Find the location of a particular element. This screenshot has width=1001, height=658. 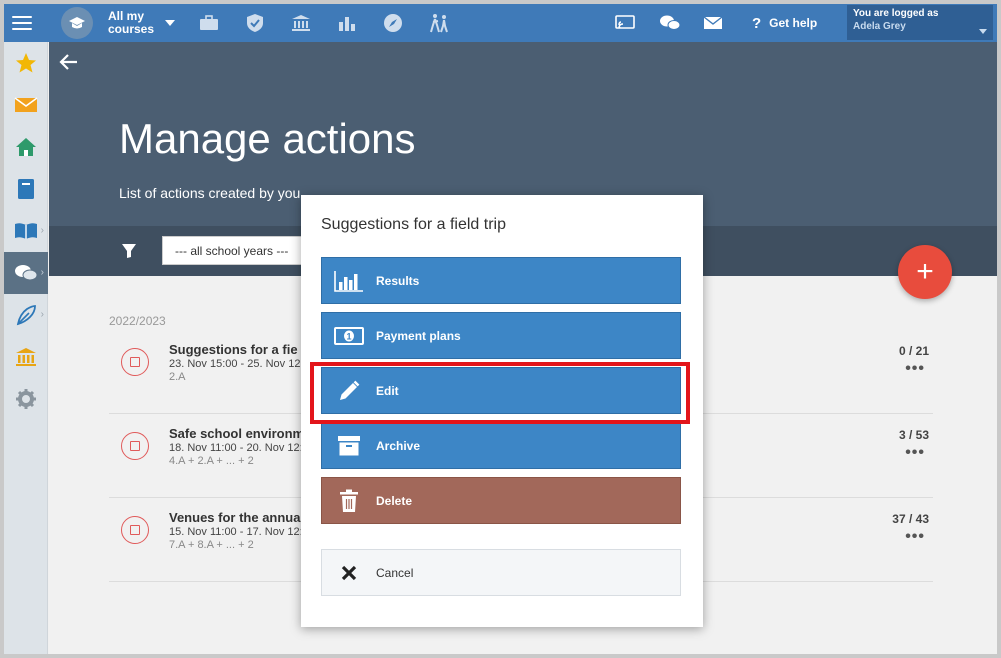

edit-highlight-box is located at coordinates (500, 393).